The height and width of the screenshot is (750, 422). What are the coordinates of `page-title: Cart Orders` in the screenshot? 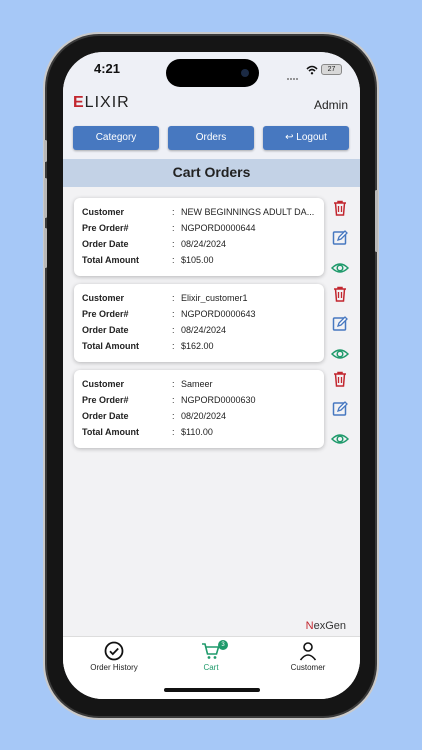 It's located at (211, 172).